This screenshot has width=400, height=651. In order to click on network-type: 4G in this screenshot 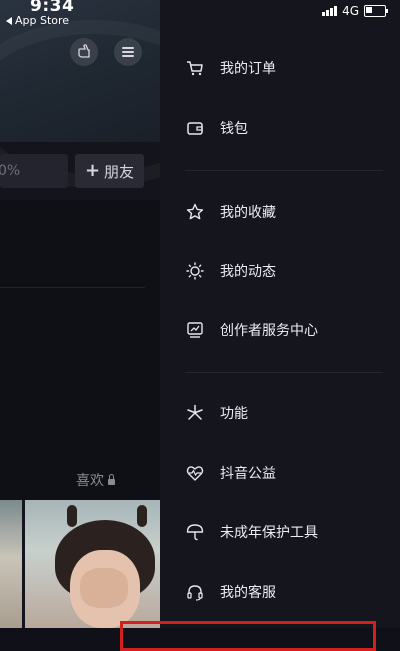, I will do `click(350, 11)`.